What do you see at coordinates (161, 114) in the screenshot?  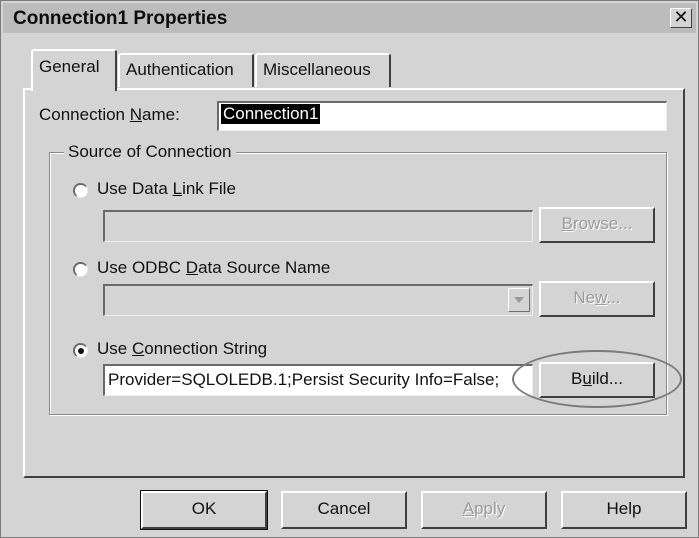 I see `connection-name-label-post: ame:` at bounding box center [161, 114].